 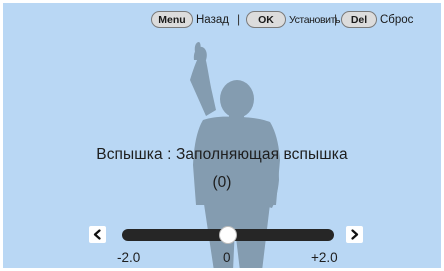 I want to click on ok-key-badge: OK, so click(x=266, y=19).